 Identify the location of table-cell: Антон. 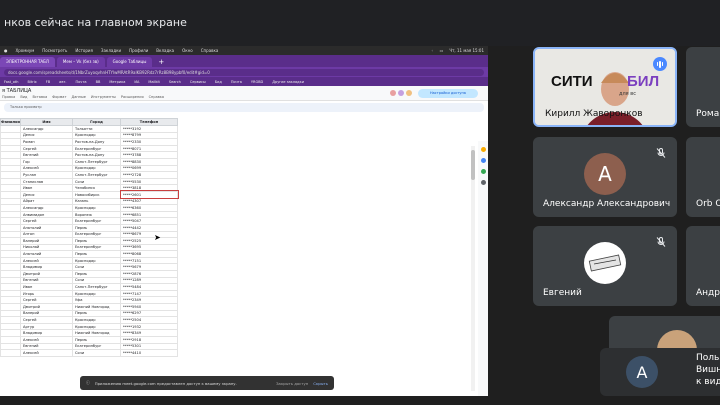
(46, 234).